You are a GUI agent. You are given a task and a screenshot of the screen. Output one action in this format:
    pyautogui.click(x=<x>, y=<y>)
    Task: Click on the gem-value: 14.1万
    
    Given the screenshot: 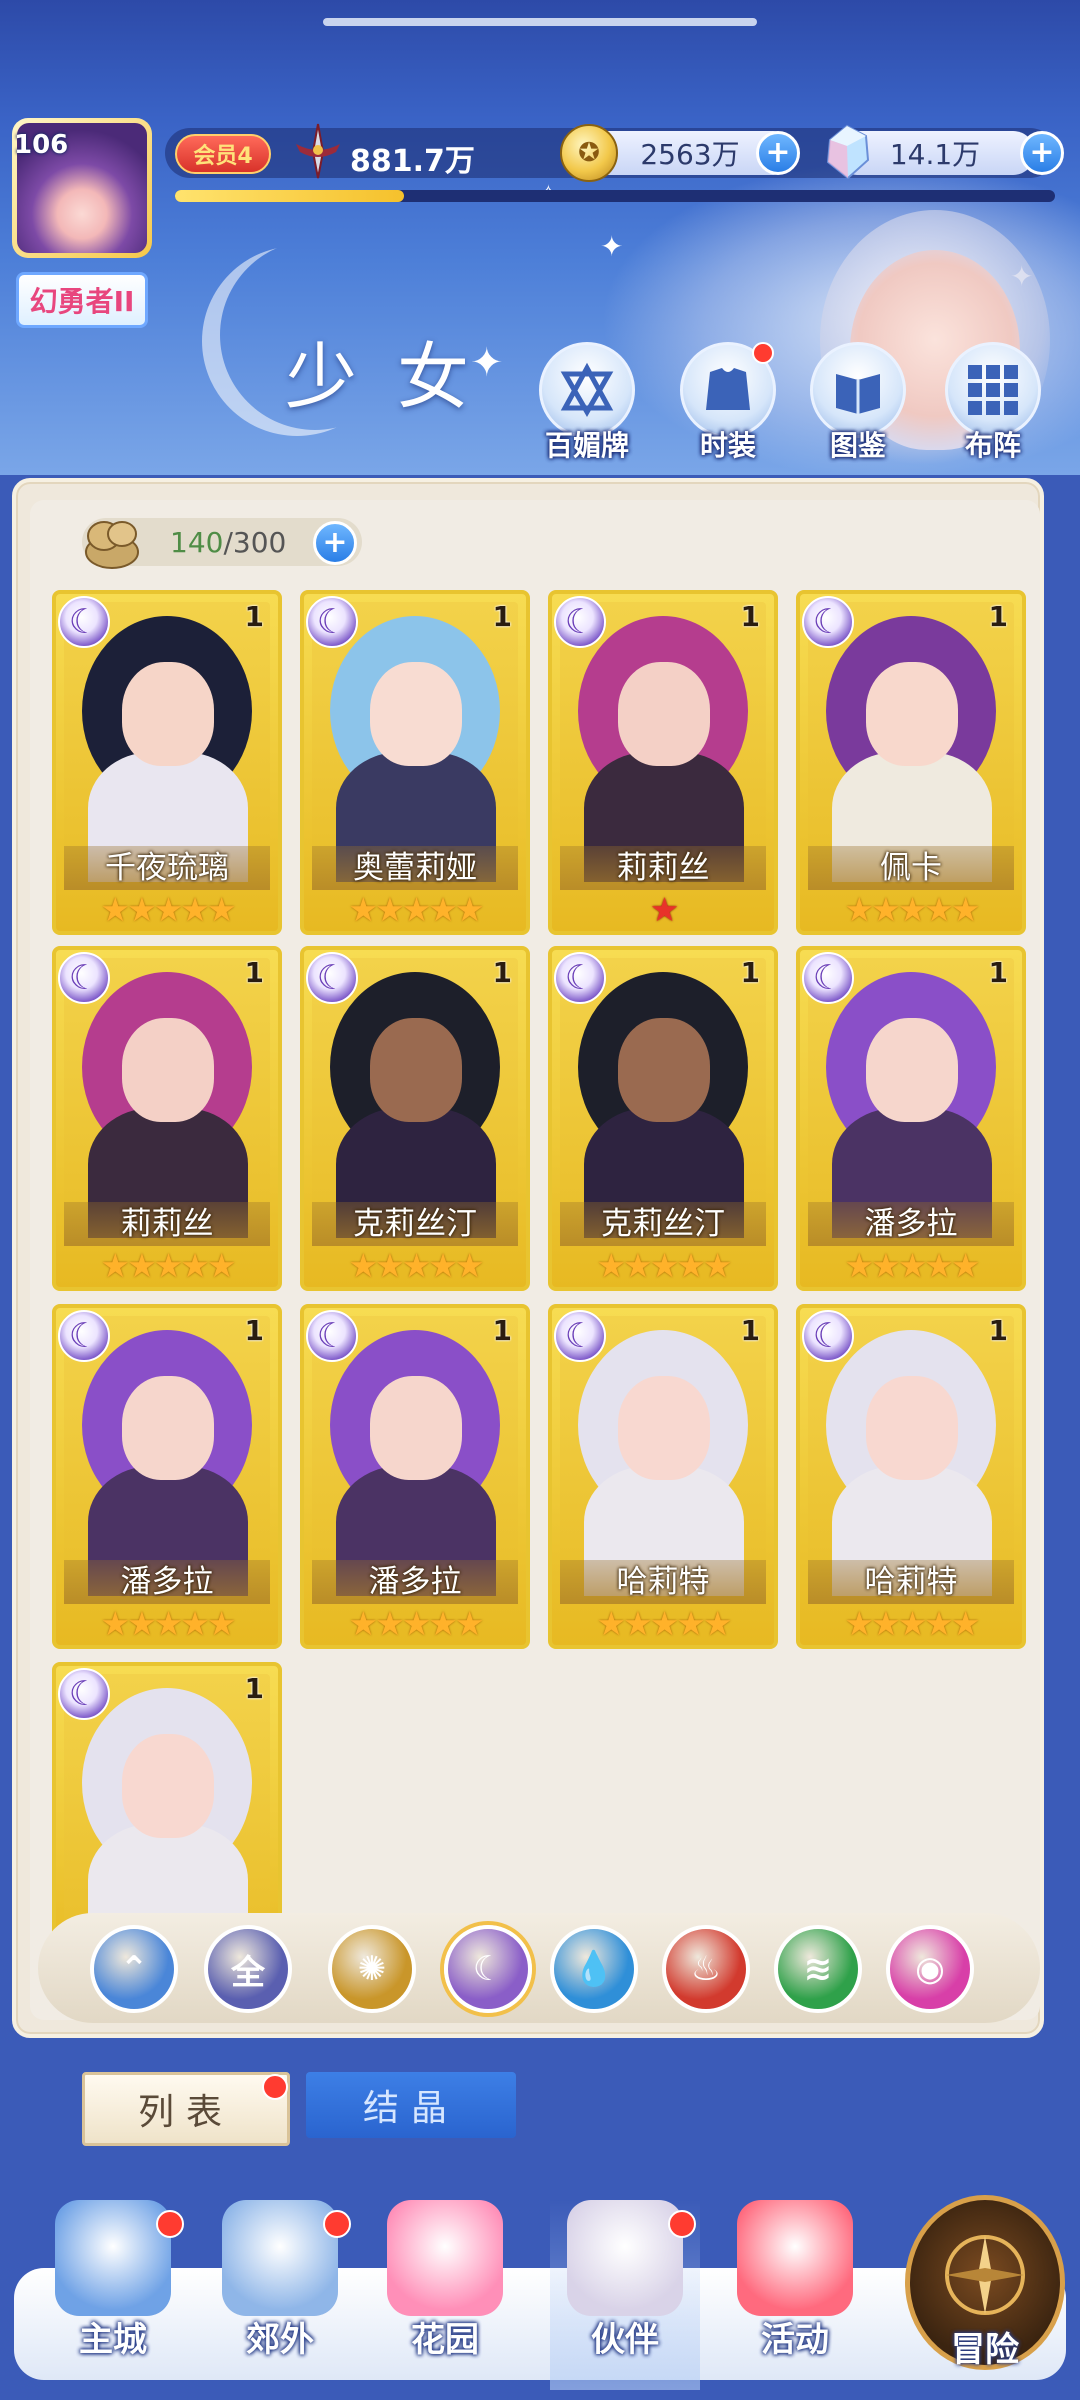 What is the action you would take?
    pyautogui.click(x=935, y=154)
    